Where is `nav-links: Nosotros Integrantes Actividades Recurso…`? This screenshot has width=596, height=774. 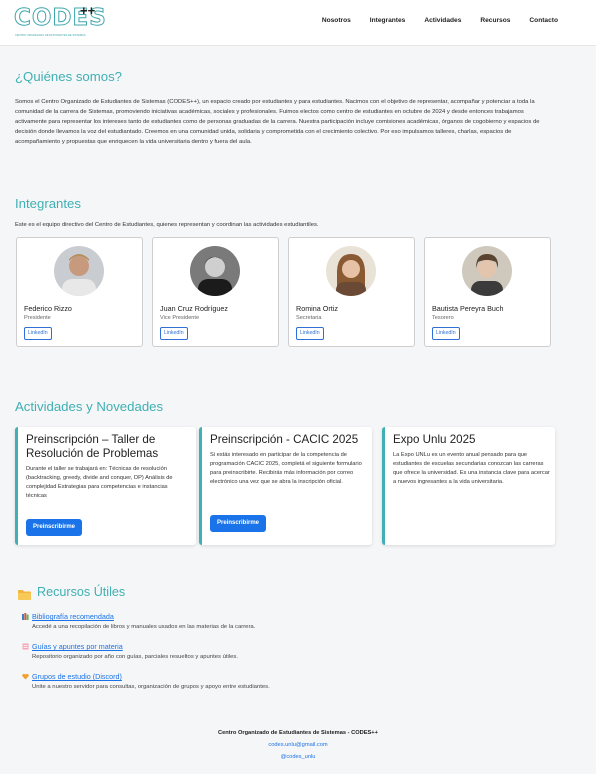
nav-links: Nosotros Integrantes Actividades Recurso… is located at coordinates (440, 20).